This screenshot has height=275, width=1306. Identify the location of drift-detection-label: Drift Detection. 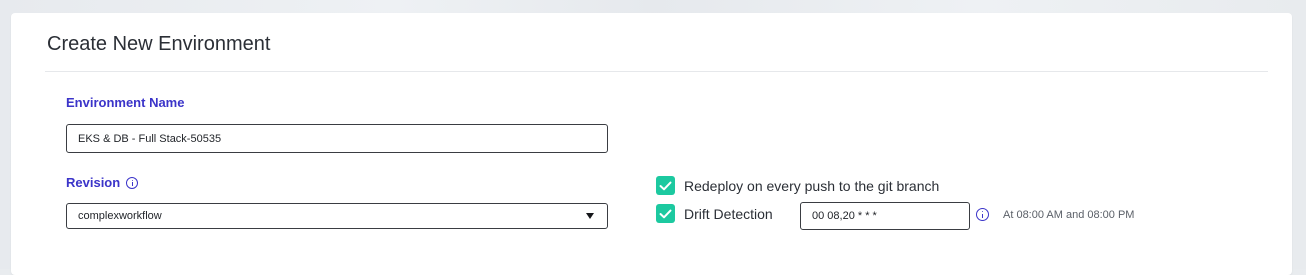
(728, 213).